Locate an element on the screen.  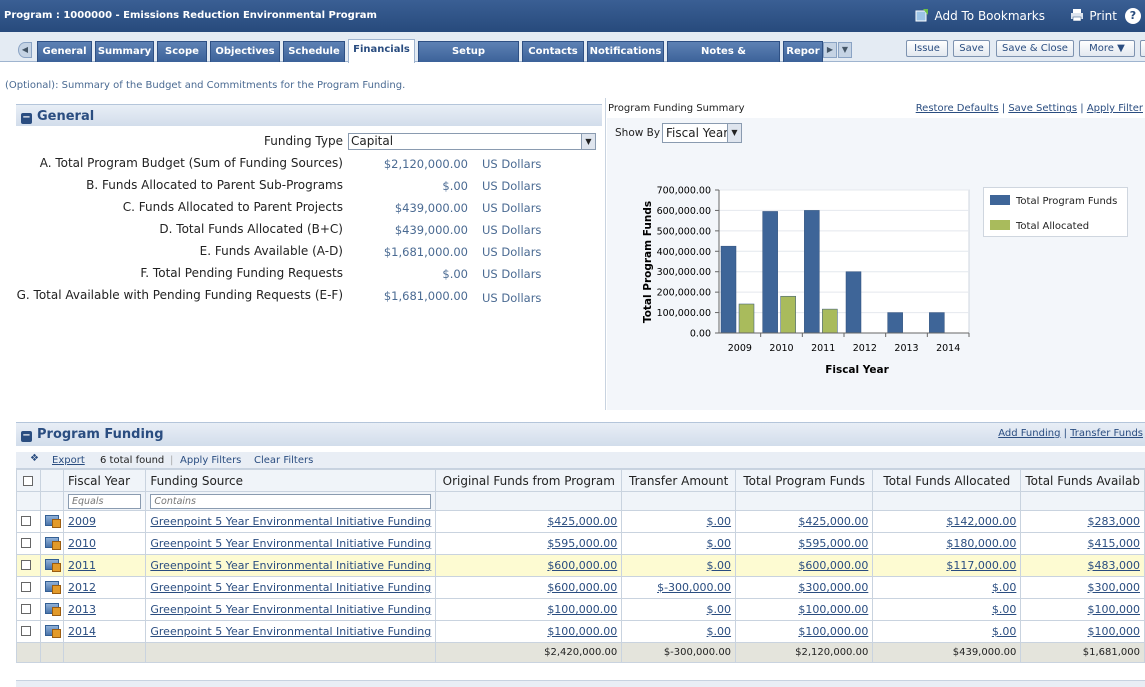
total-funds-available-link: $283,000 is located at coordinates (1114, 521).